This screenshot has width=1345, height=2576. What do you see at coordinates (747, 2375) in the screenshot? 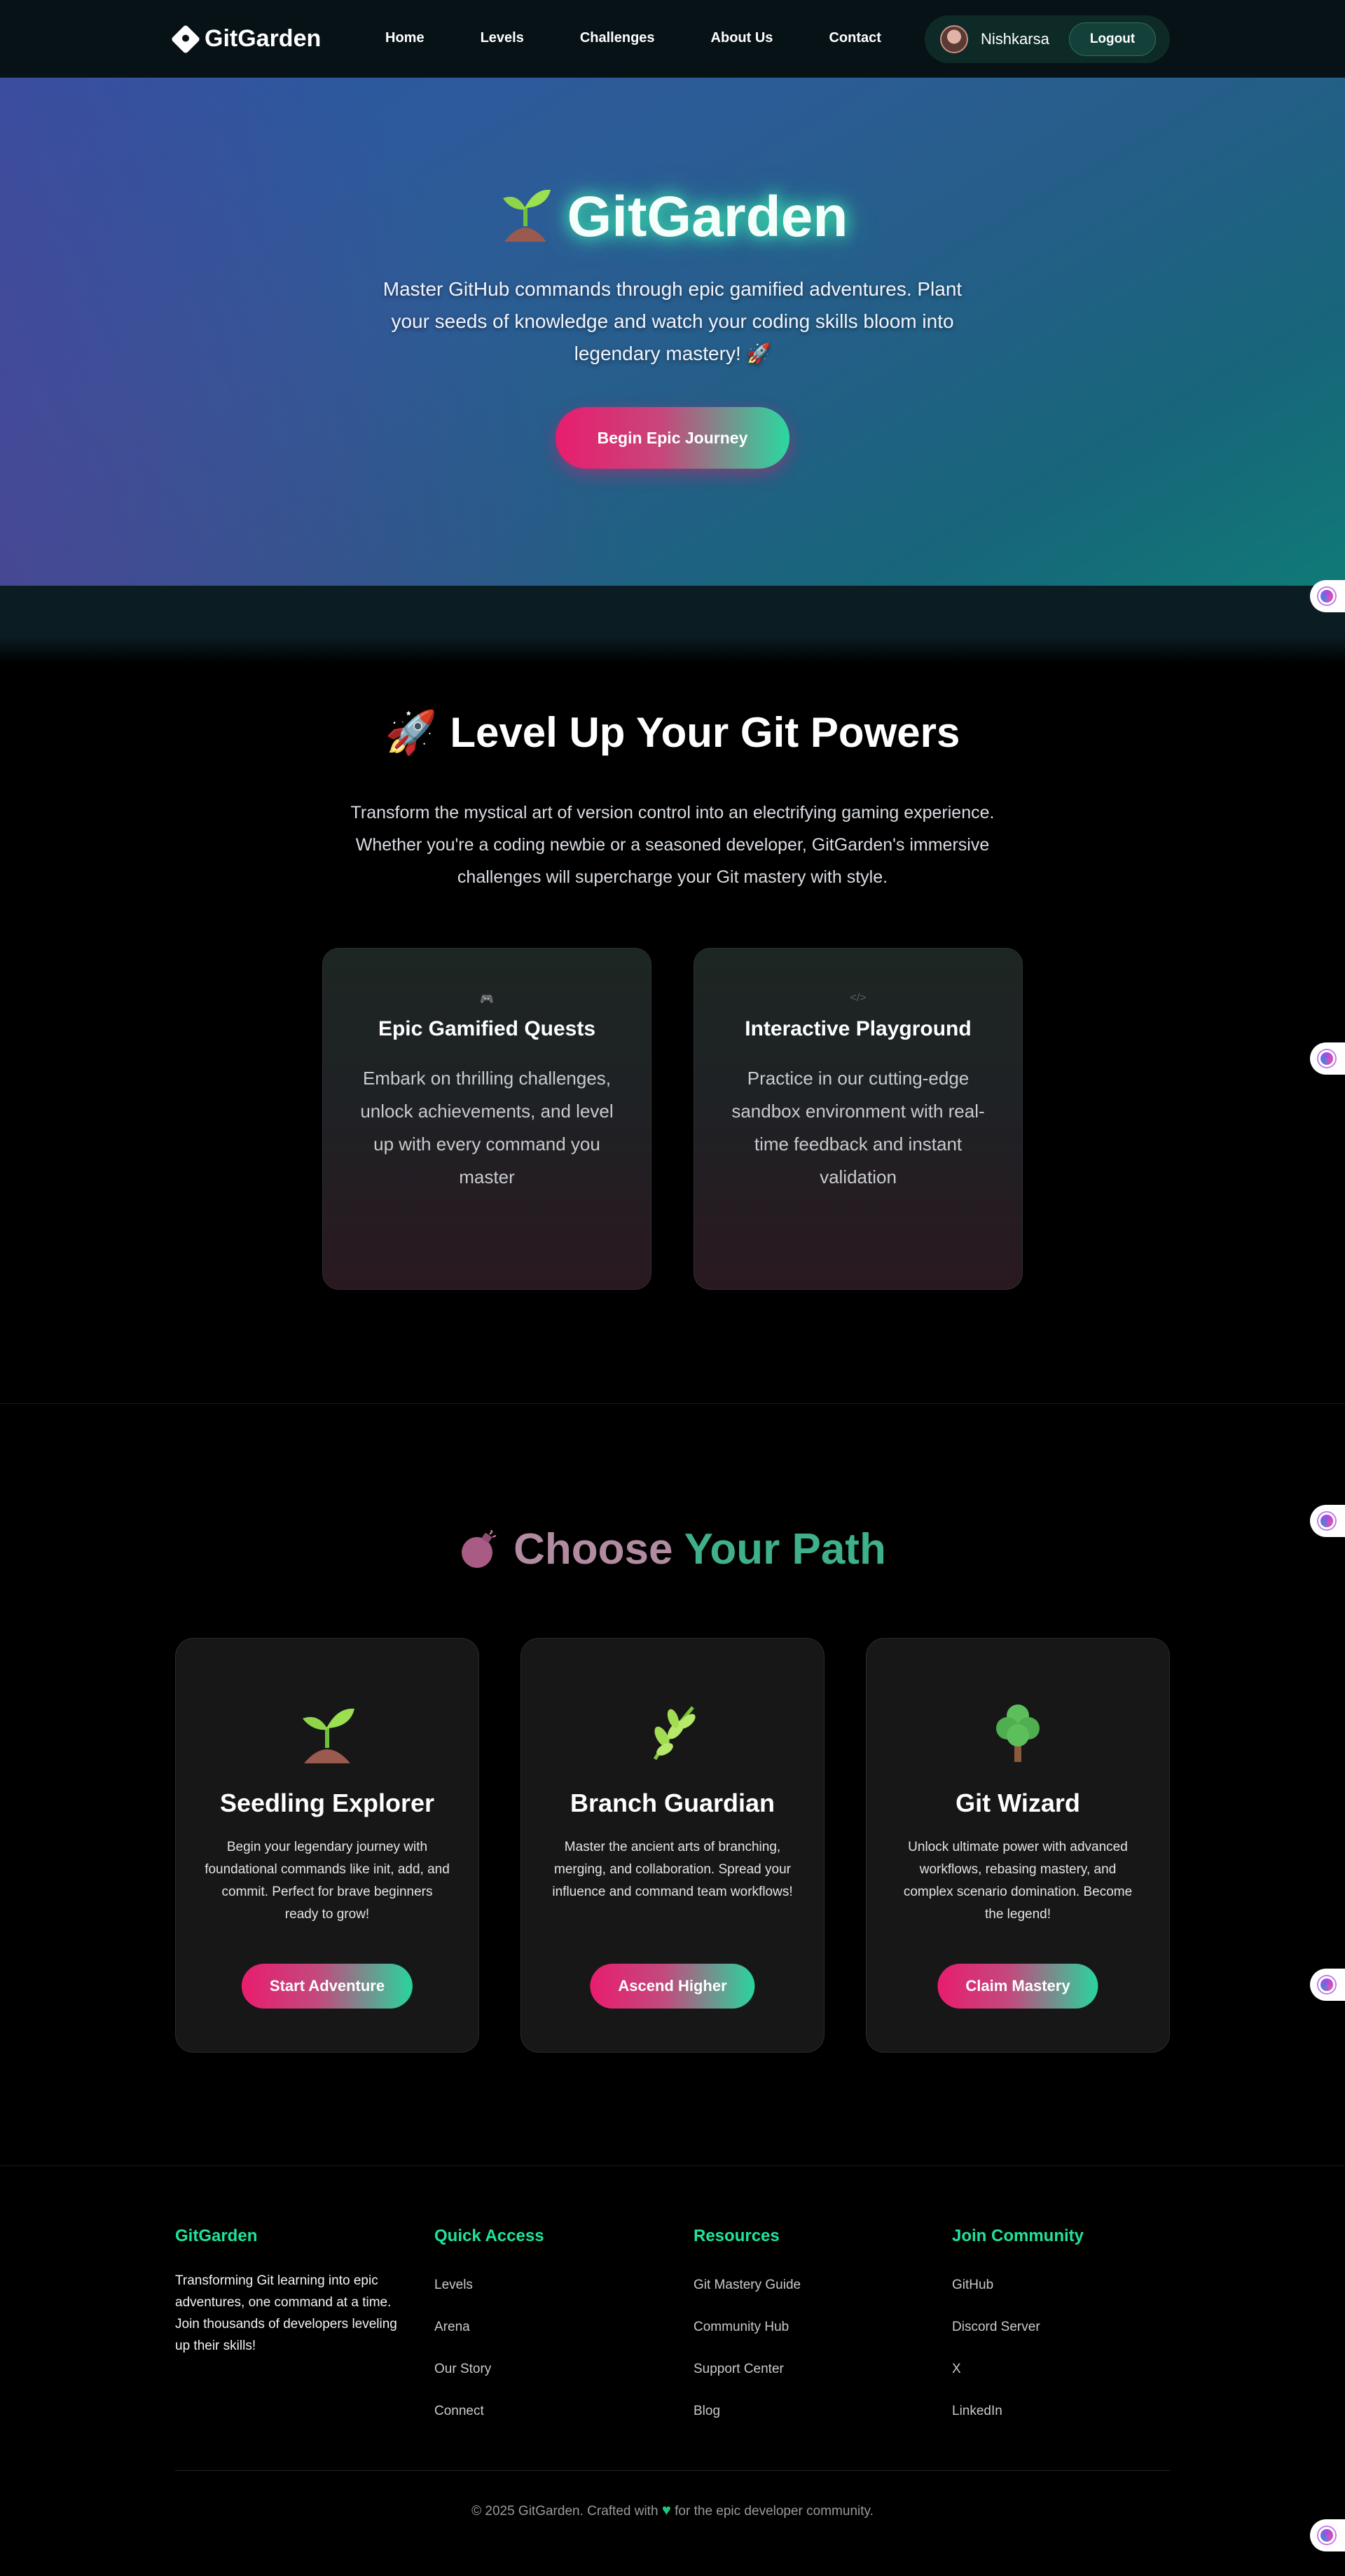
I see `footer-link-support-center: Support Center` at bounding box center [747, 2375].